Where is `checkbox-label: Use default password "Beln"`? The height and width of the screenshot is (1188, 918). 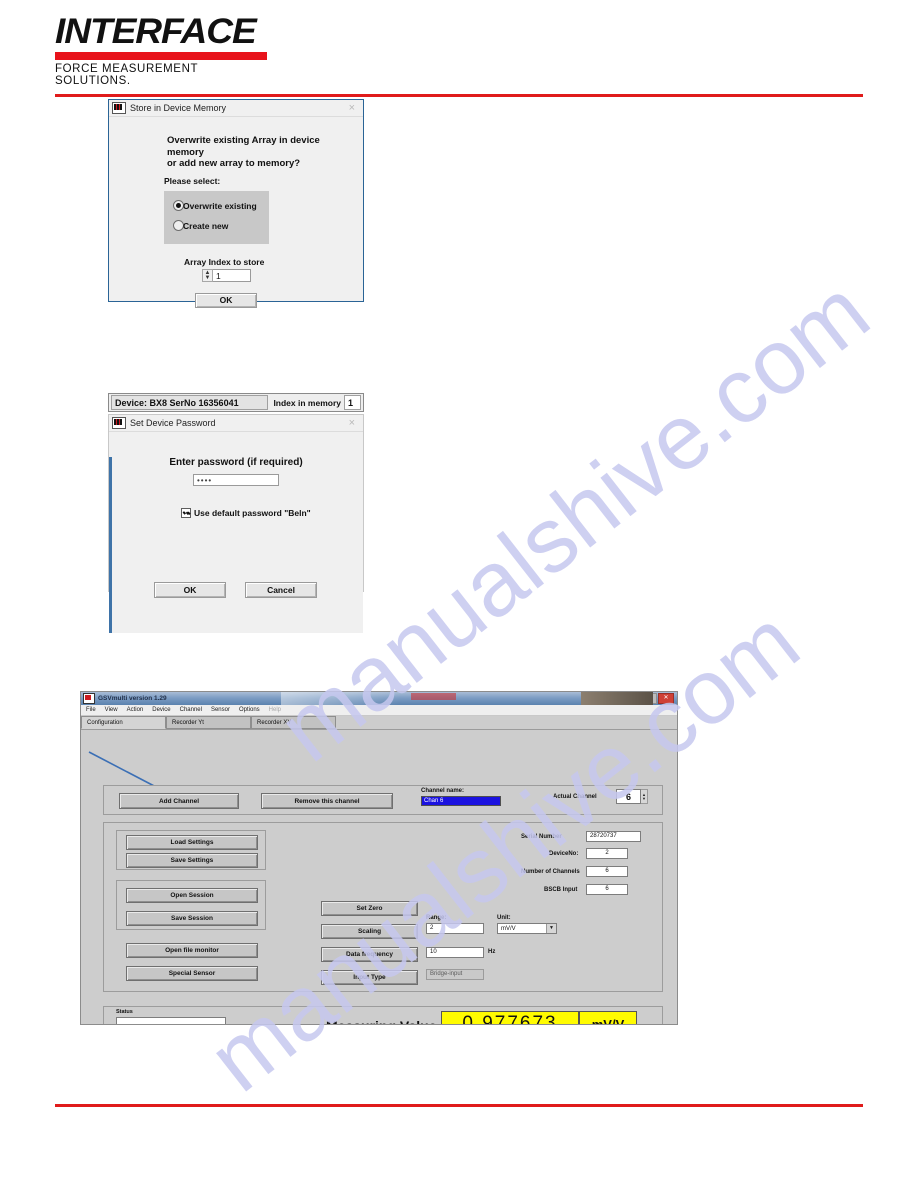
checkbox-label: Use default password "Beln" is located at coordinates (252, 513).